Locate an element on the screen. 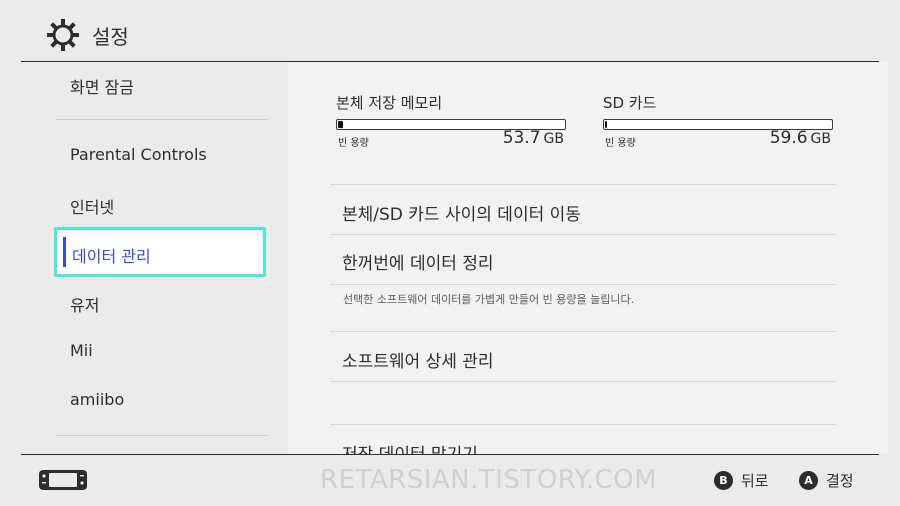  gear-icon is located at coordinates (63, 35).